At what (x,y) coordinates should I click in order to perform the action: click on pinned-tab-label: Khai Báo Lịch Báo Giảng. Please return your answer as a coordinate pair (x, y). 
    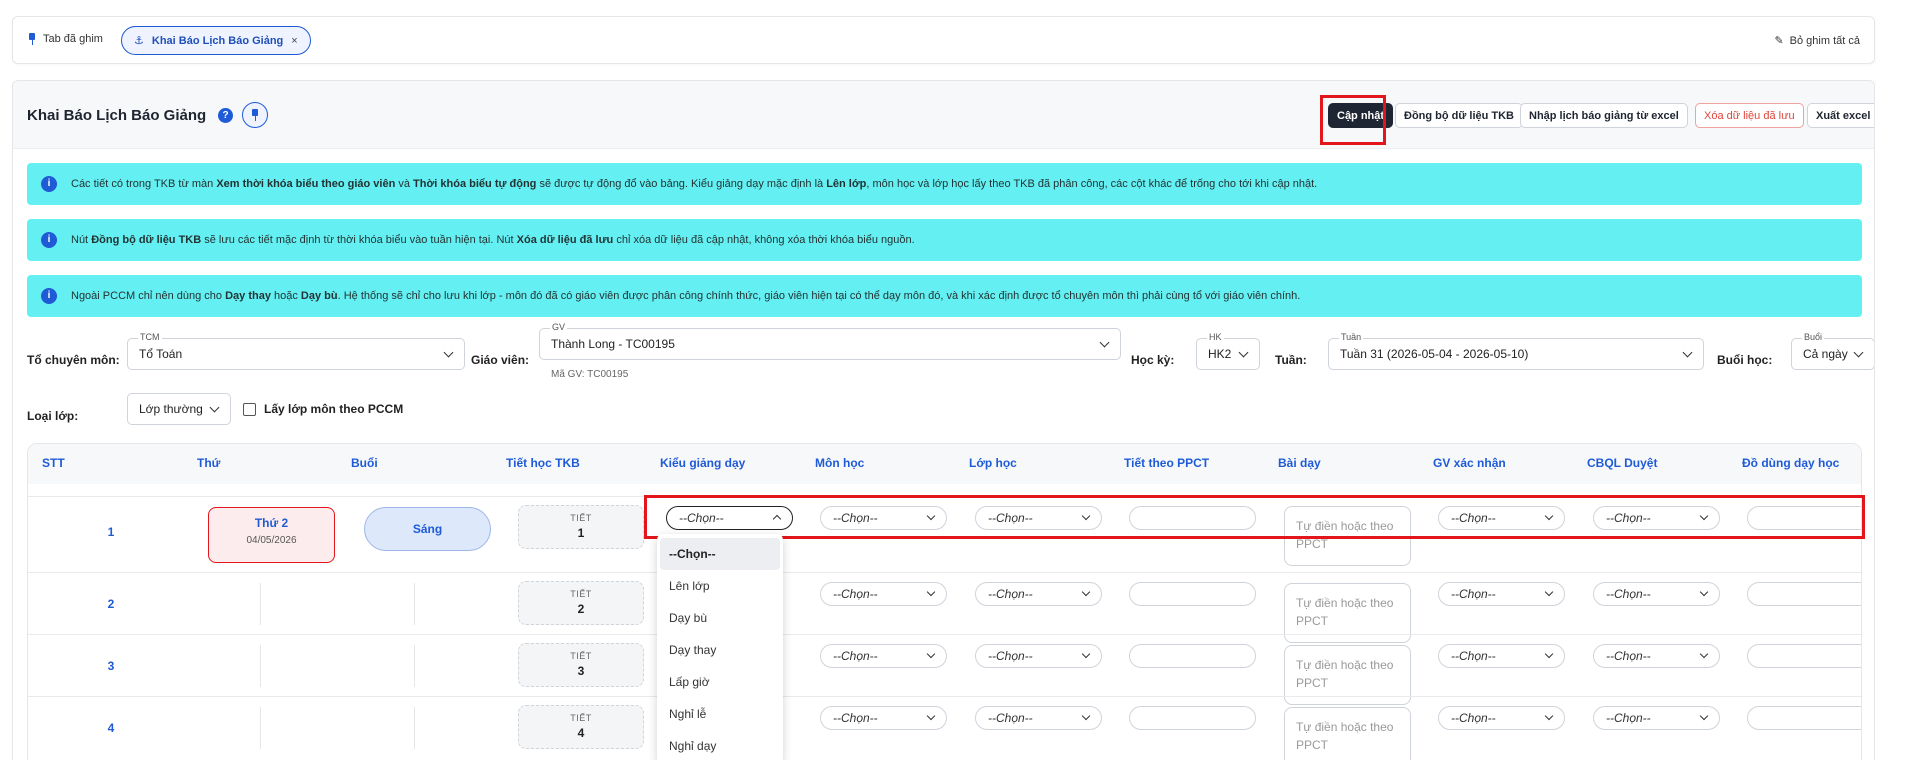
    Looking at the image, I should click on (217, 40).